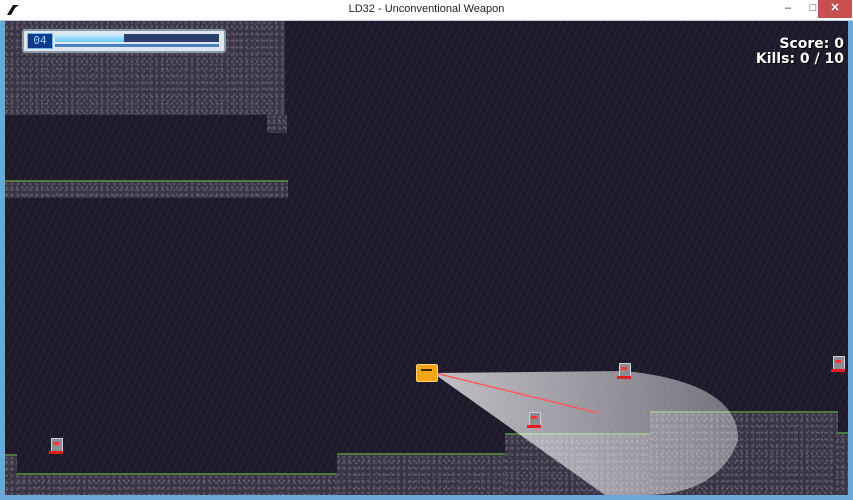 The height and width of the screenshot is (500, 853). I want to click on score-panel: Score: 0 Kills: 0 / 10, so click(800, 52).